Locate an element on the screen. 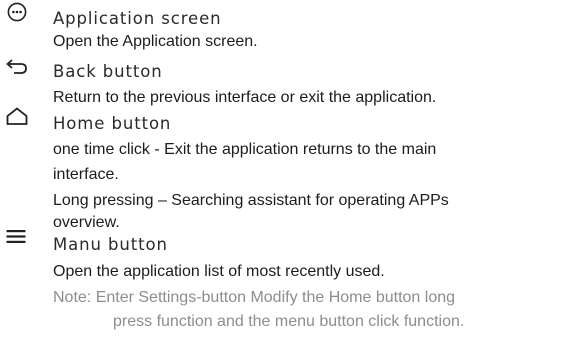 The image size is (579, 360). home-button-desc-4: overview. is located at coordinates (86, 222).